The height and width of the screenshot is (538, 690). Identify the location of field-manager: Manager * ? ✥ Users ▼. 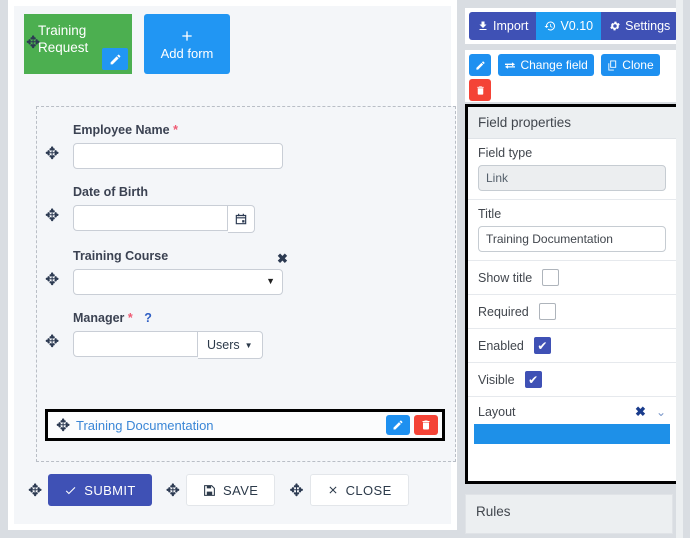
(246, 335).